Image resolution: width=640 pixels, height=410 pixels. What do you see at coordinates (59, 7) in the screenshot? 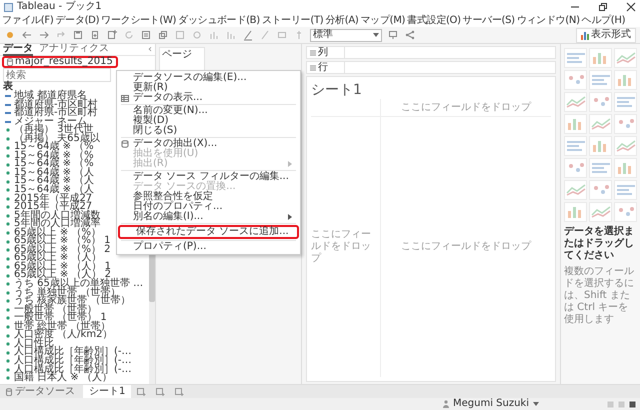
I see `window-title: Tableau - ブック1` at bounding box center [59, 7].